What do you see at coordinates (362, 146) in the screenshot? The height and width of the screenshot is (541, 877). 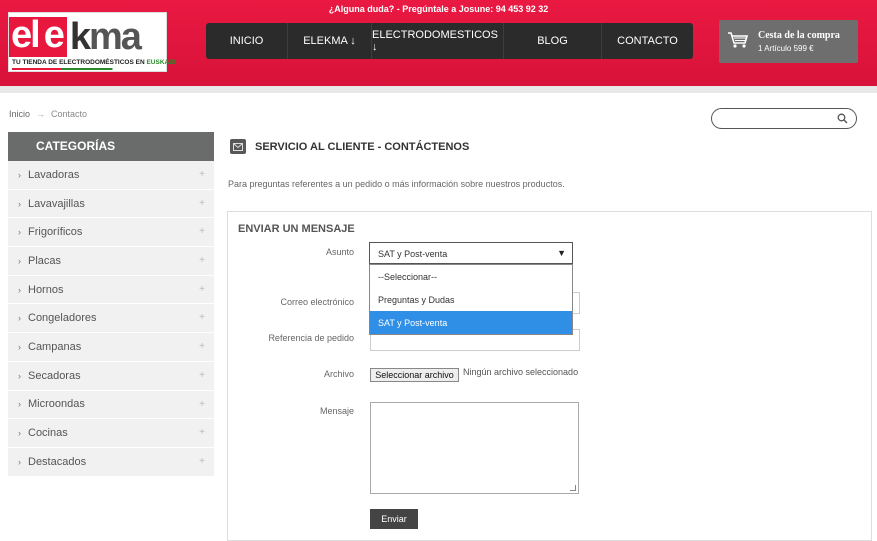 I see `page-title: SERVICIO AL CLIENTE - CONTÁCTENOS` at bounding box center [362, 146].